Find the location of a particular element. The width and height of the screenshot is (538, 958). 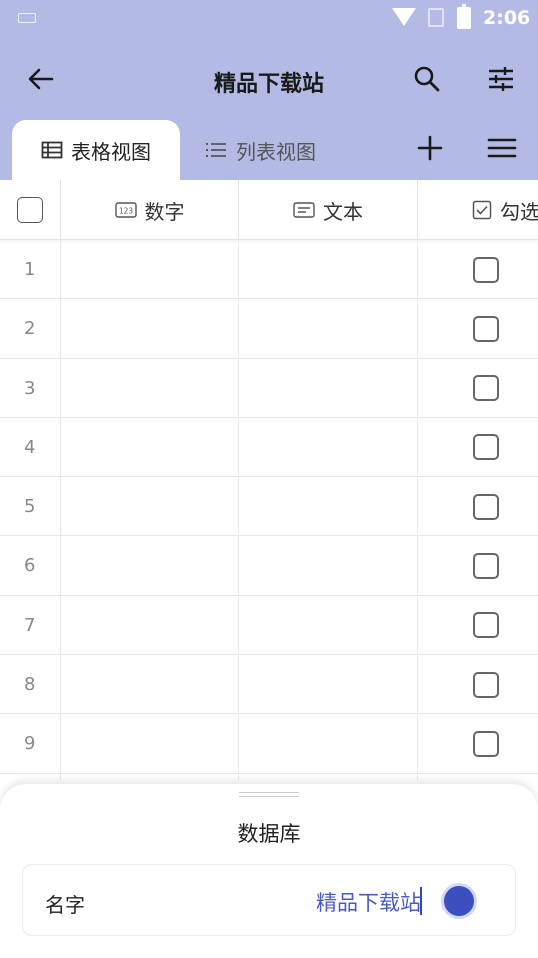

add-view-icon is located at coordinates (430, 148).